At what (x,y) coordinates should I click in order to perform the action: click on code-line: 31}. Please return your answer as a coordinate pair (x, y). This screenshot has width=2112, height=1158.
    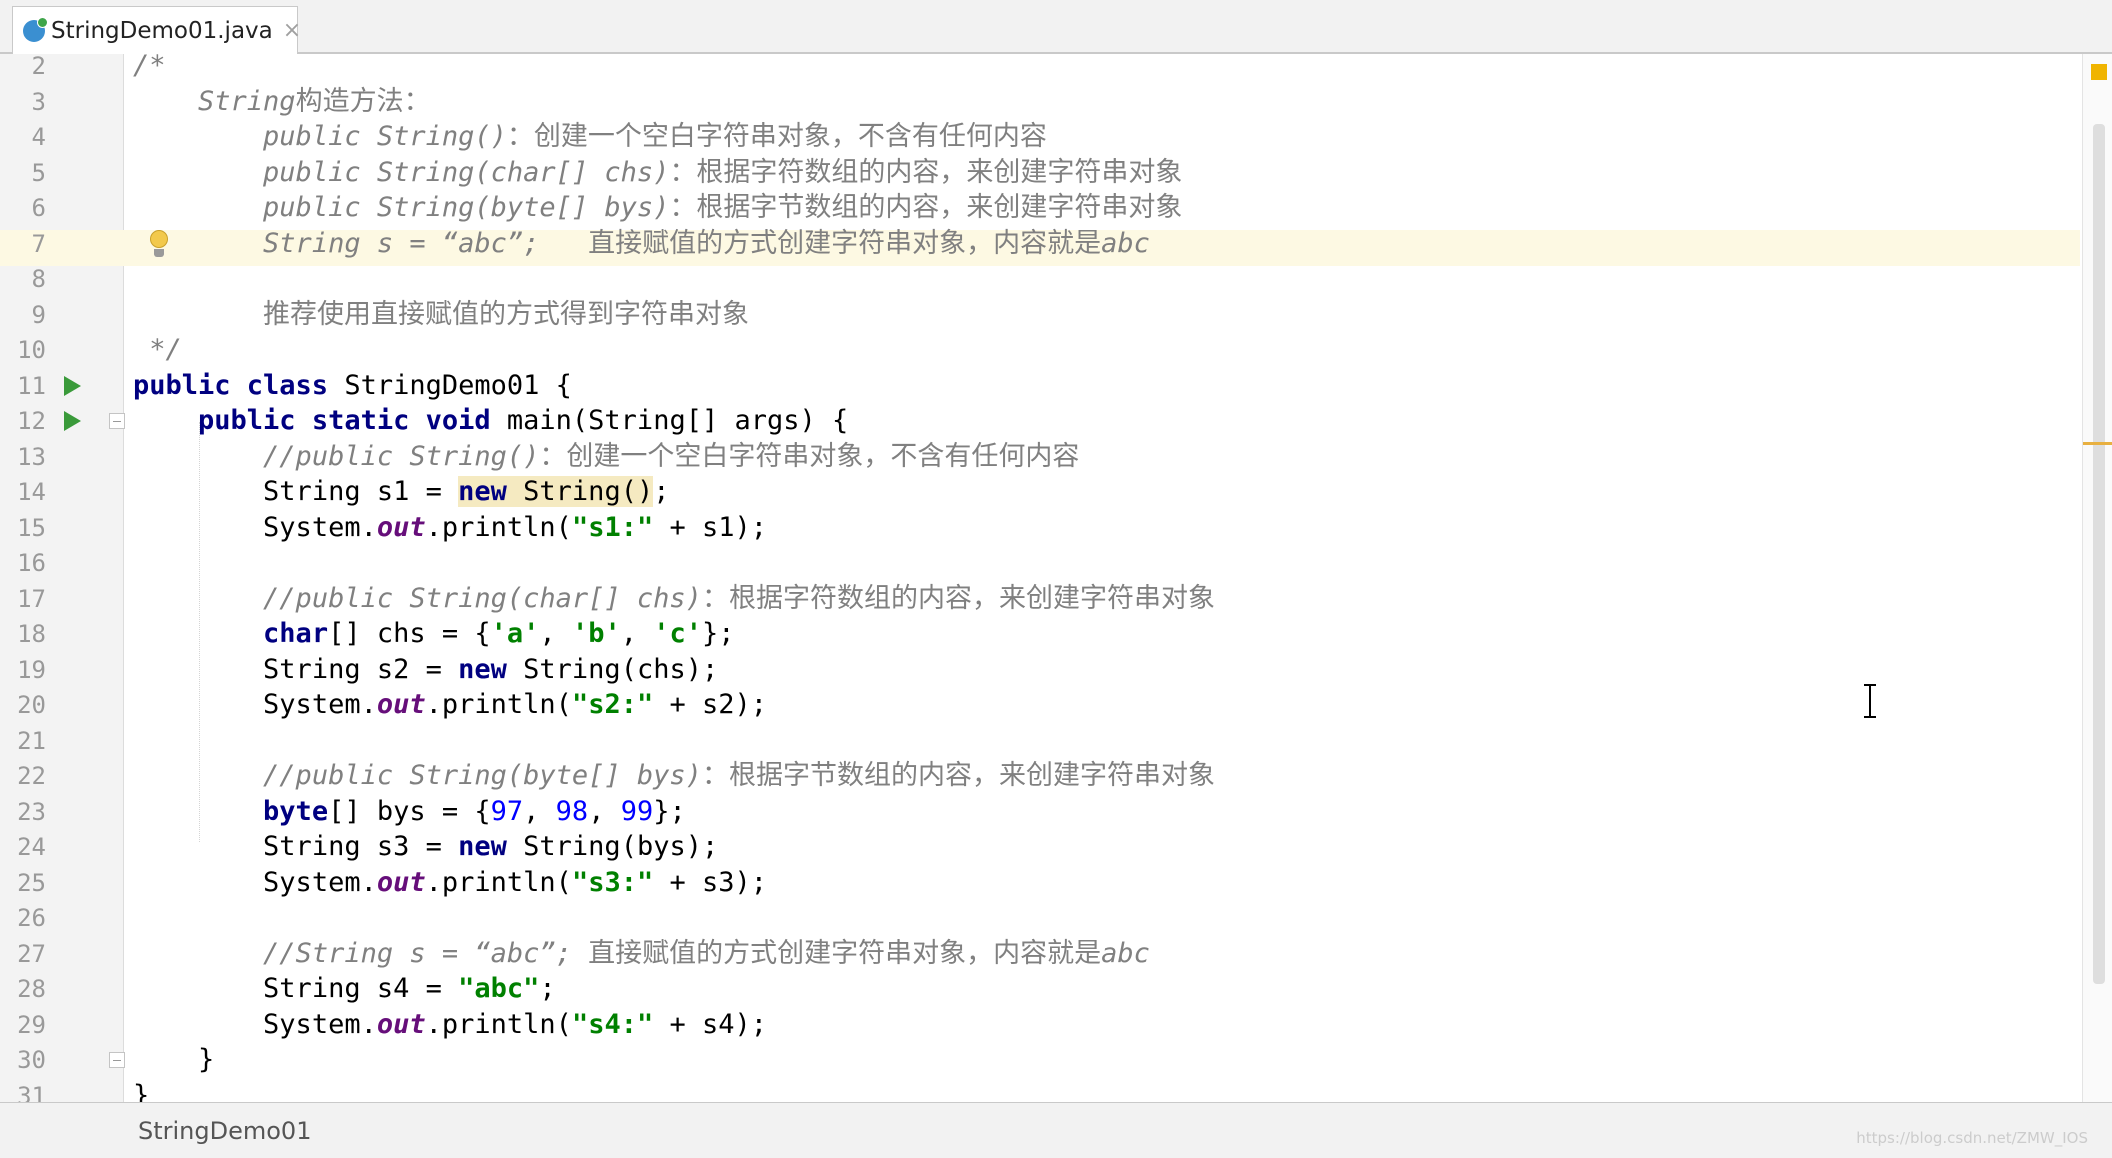
    Looking at the image, I should click on (1040, 1090).